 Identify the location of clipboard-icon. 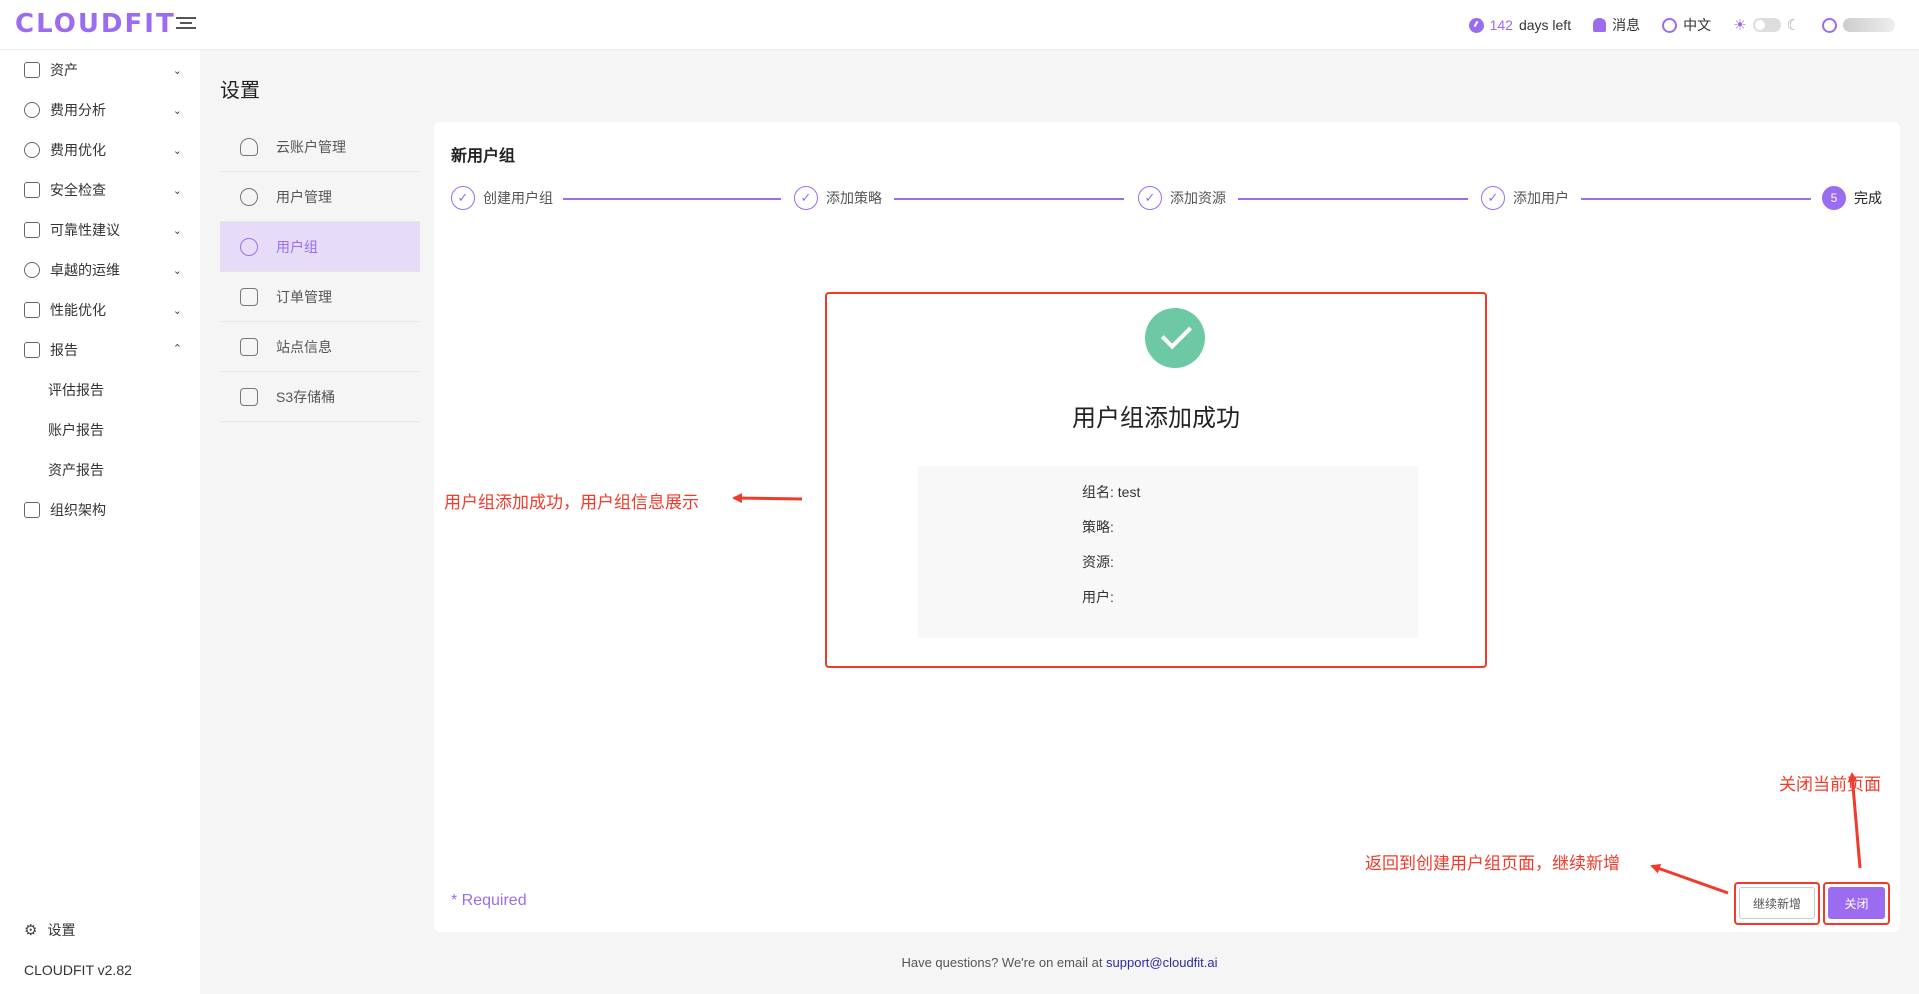
(249, 296).